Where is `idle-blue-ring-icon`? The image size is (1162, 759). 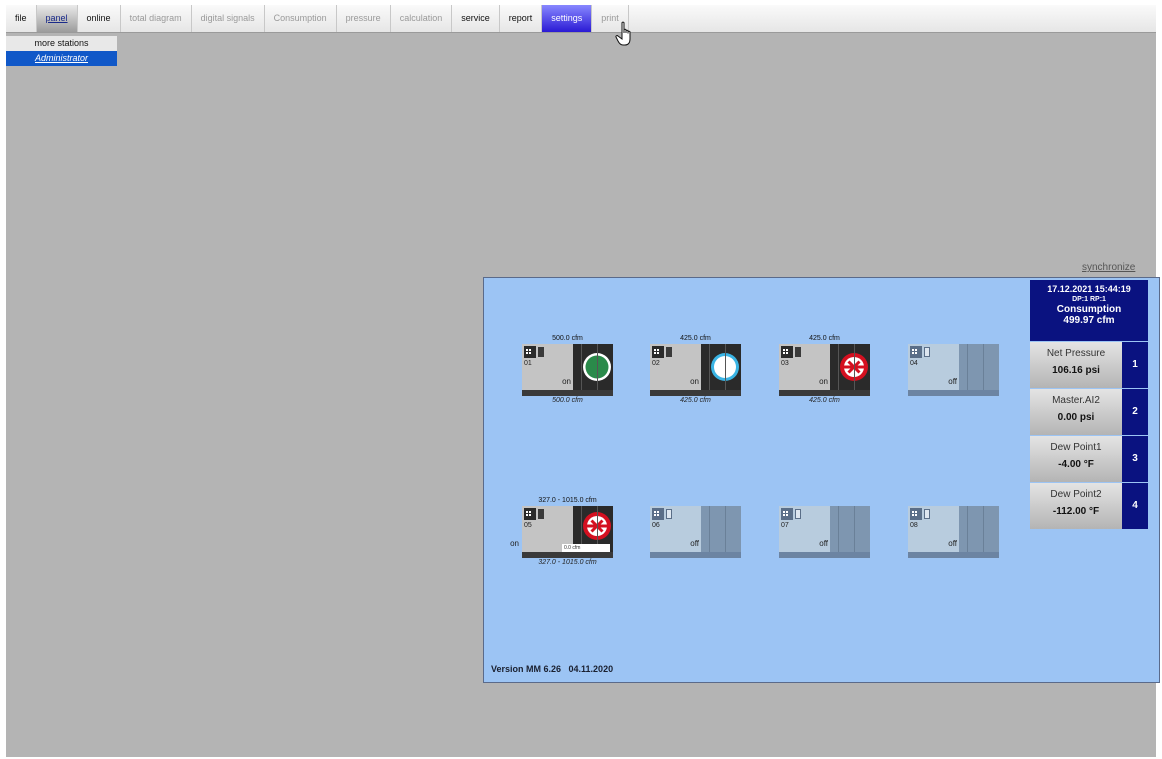 idle-blue-ring-icon is located at coordinates (725, 367).